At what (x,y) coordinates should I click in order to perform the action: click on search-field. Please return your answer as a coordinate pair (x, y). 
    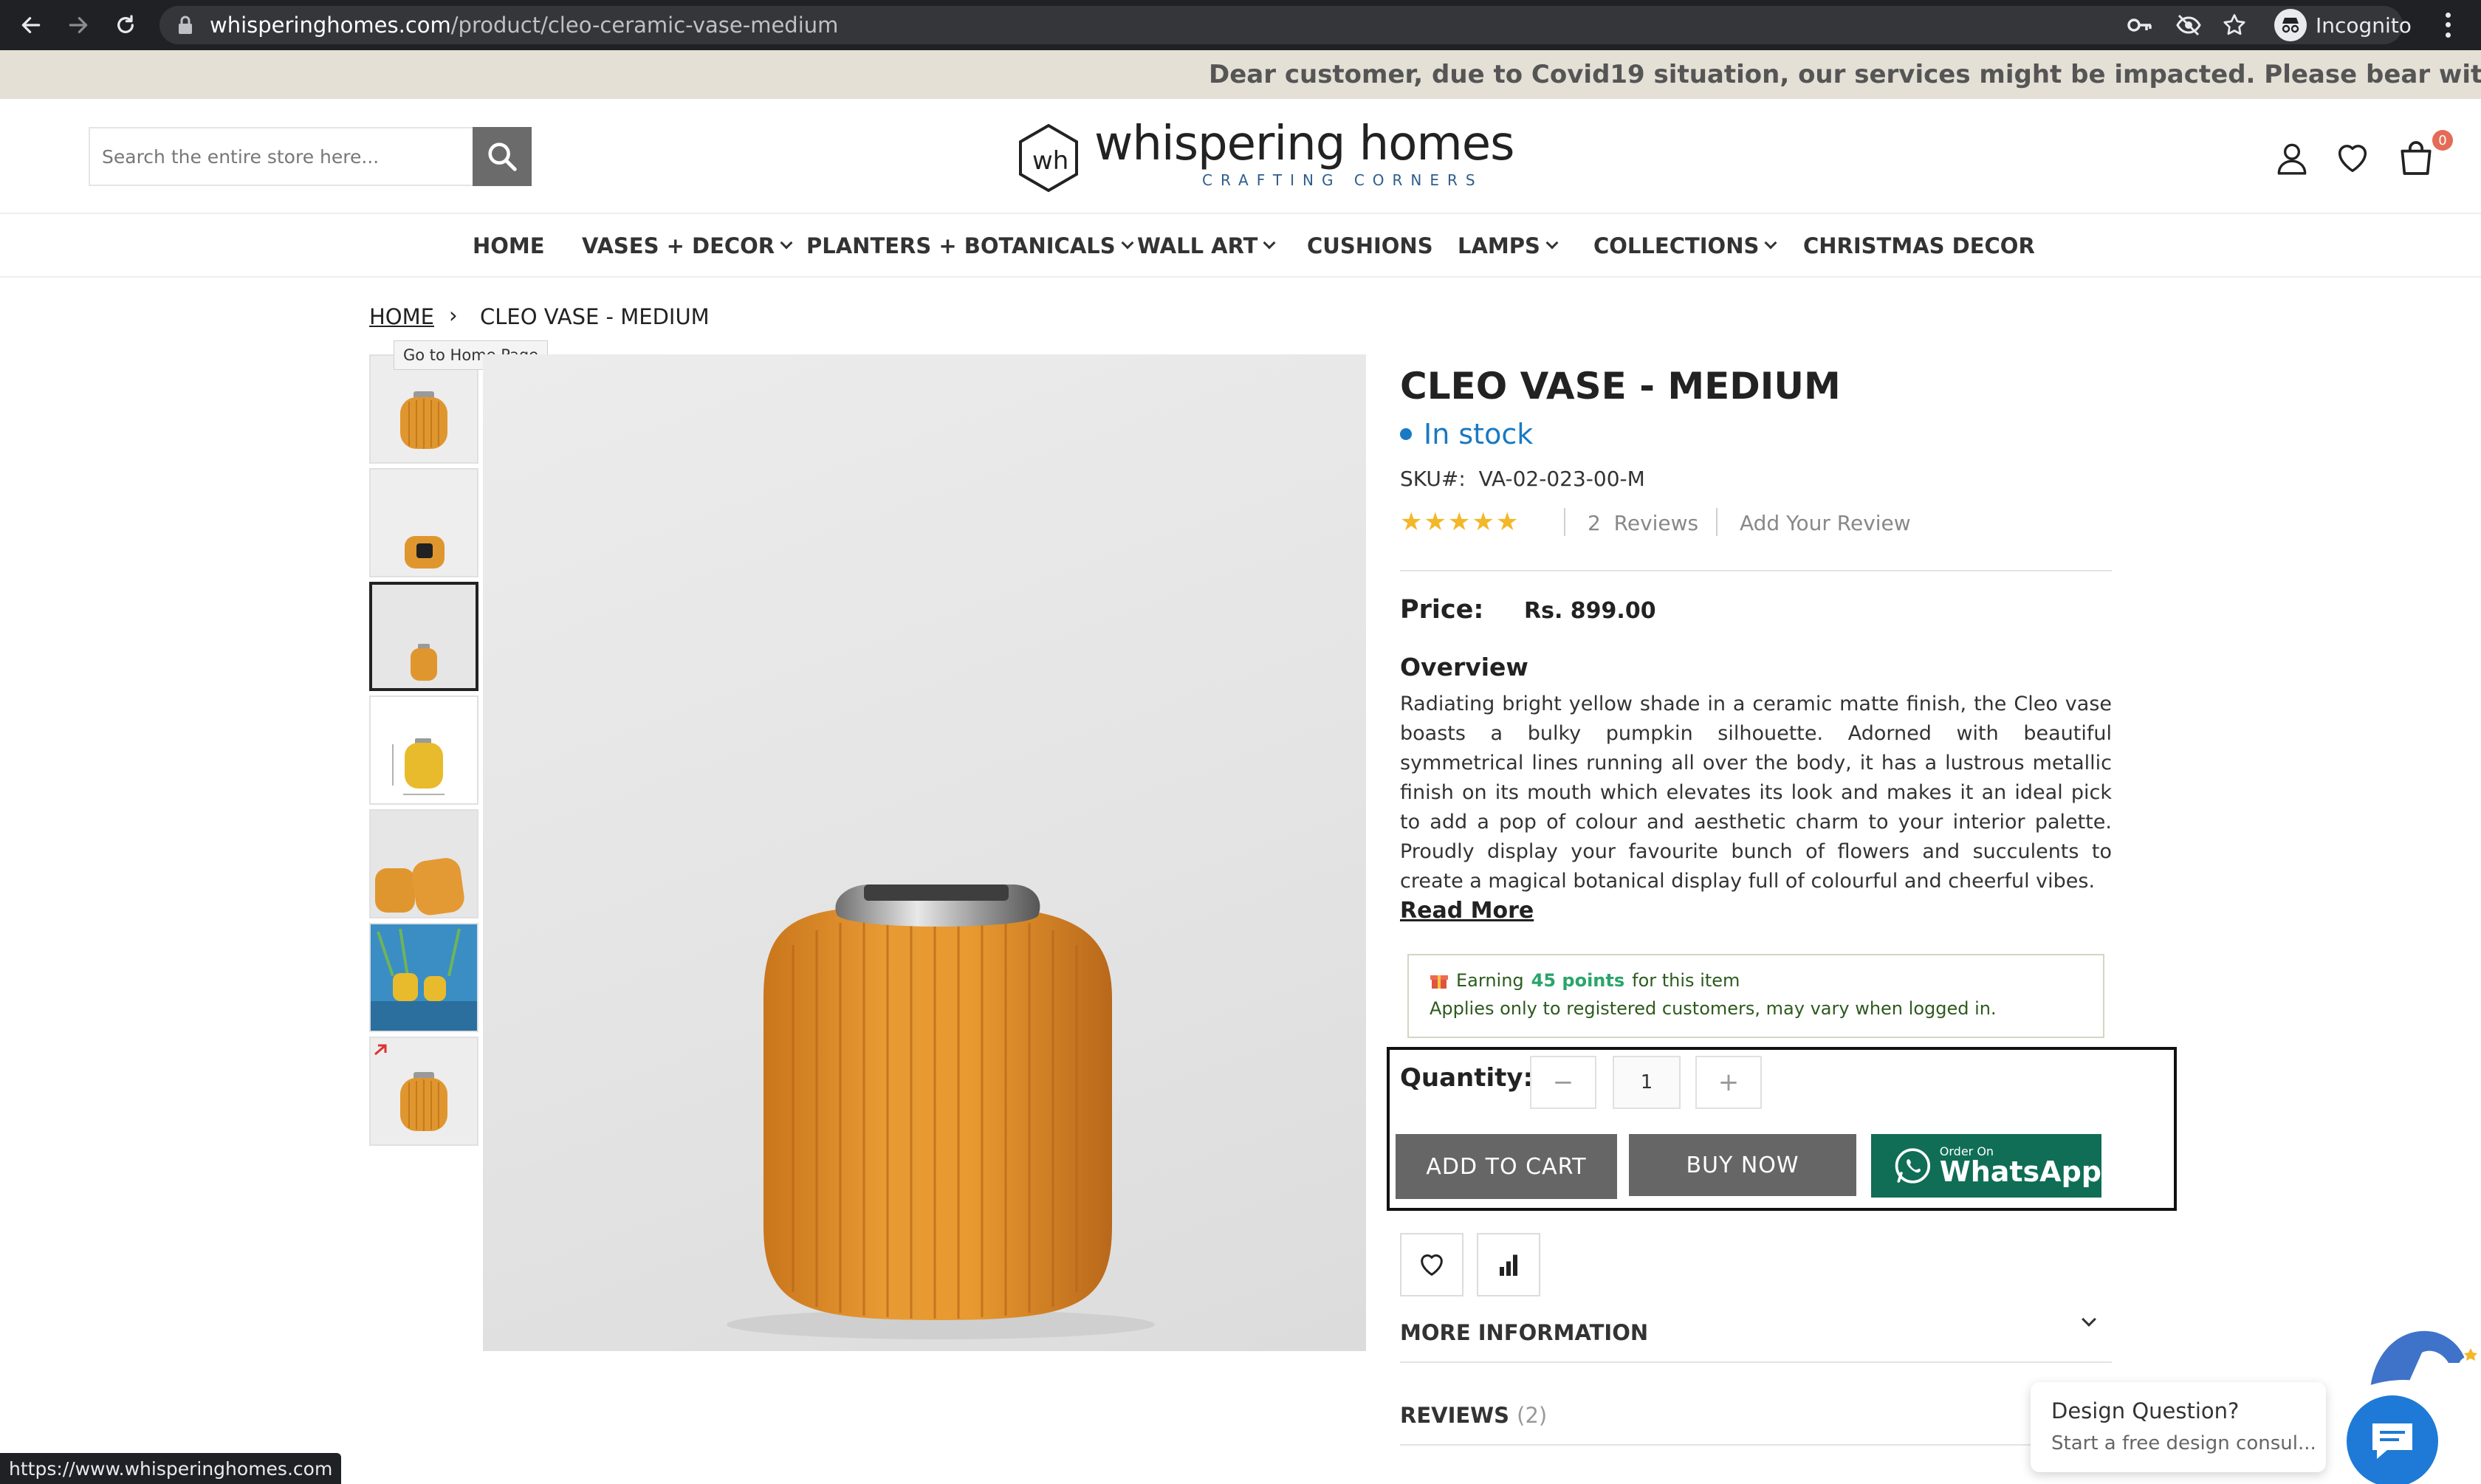
    Looking at the image, I should click on (281, 156).